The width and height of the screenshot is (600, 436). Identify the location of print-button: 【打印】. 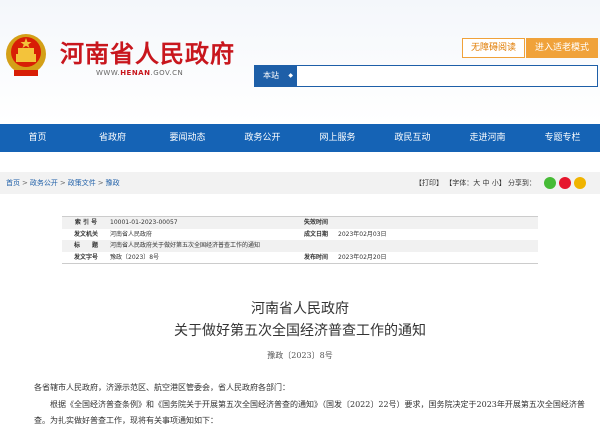
(429, 183).